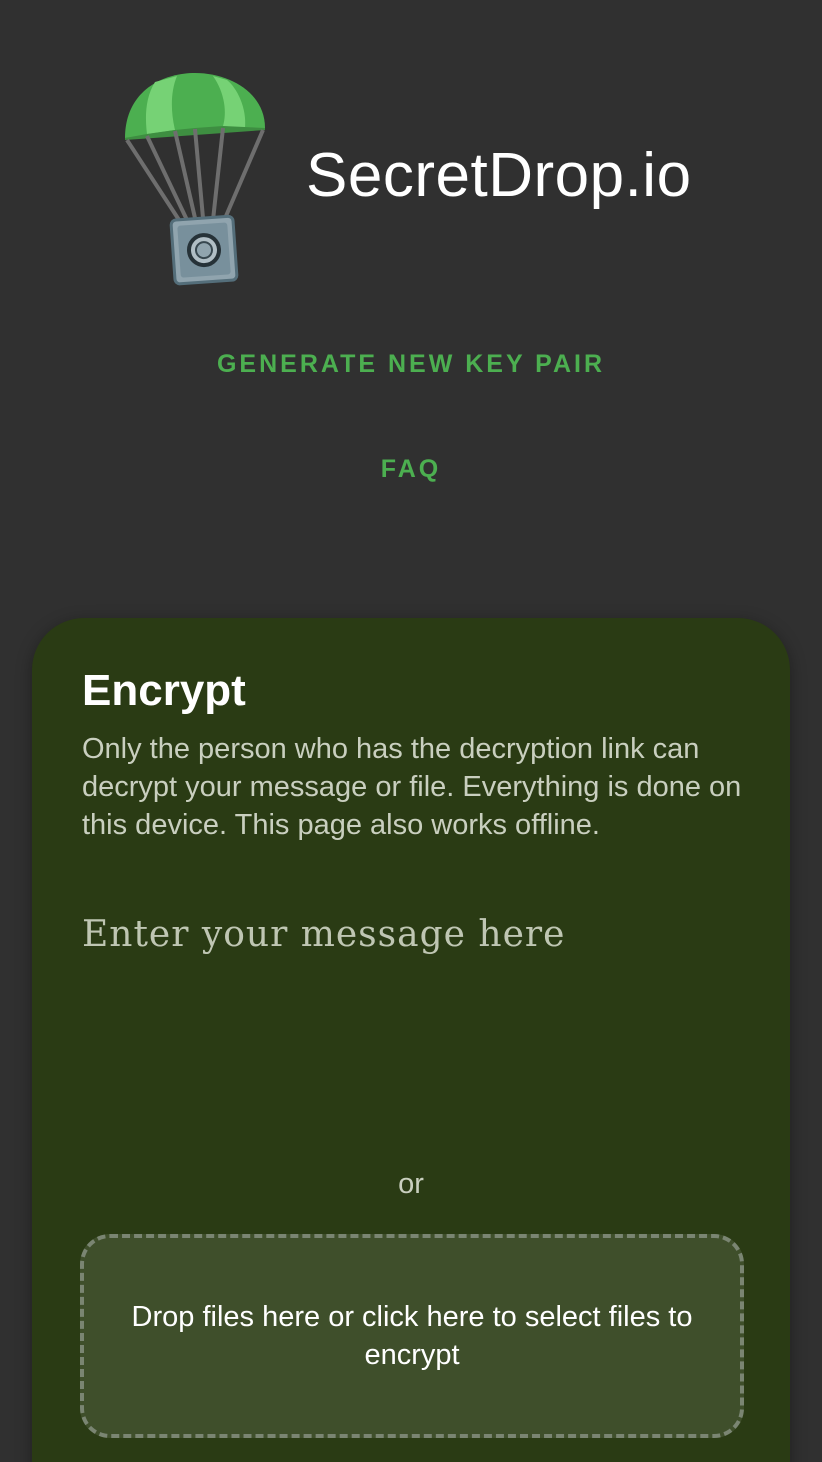  What do you see at coordinates (411, 469) in the screenshot?
I see `faq-link: FAQ` at bounding box center [411, 469].